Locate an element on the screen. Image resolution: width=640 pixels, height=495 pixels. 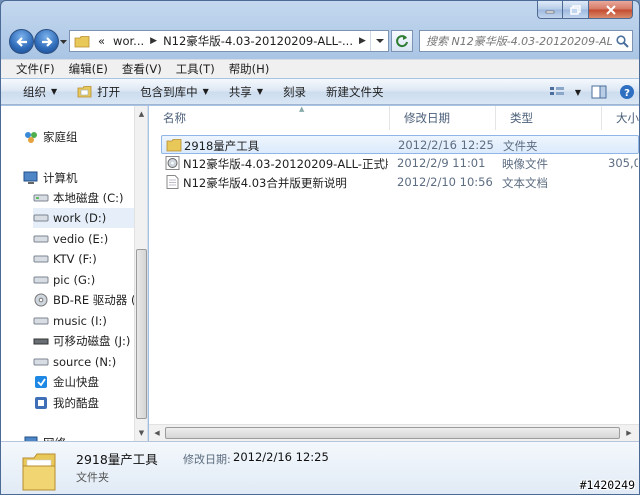
forward-button is located at coordinates (46, 41).